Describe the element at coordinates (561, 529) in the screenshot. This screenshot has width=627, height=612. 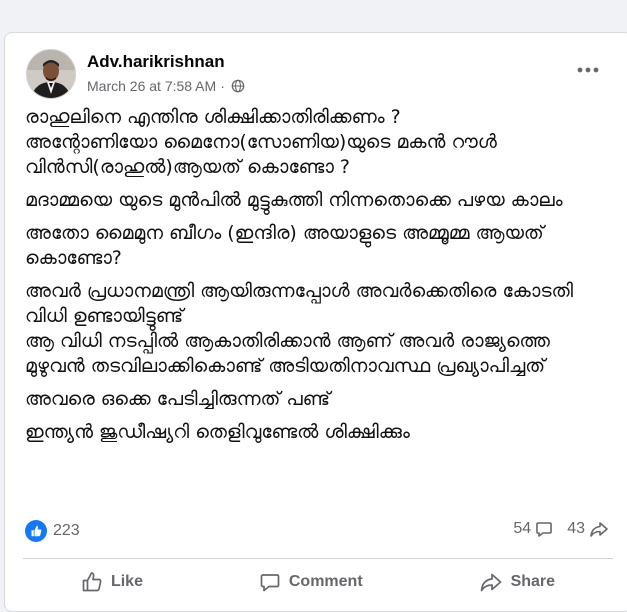
I see `engagement-counts: 54 43` at that location.